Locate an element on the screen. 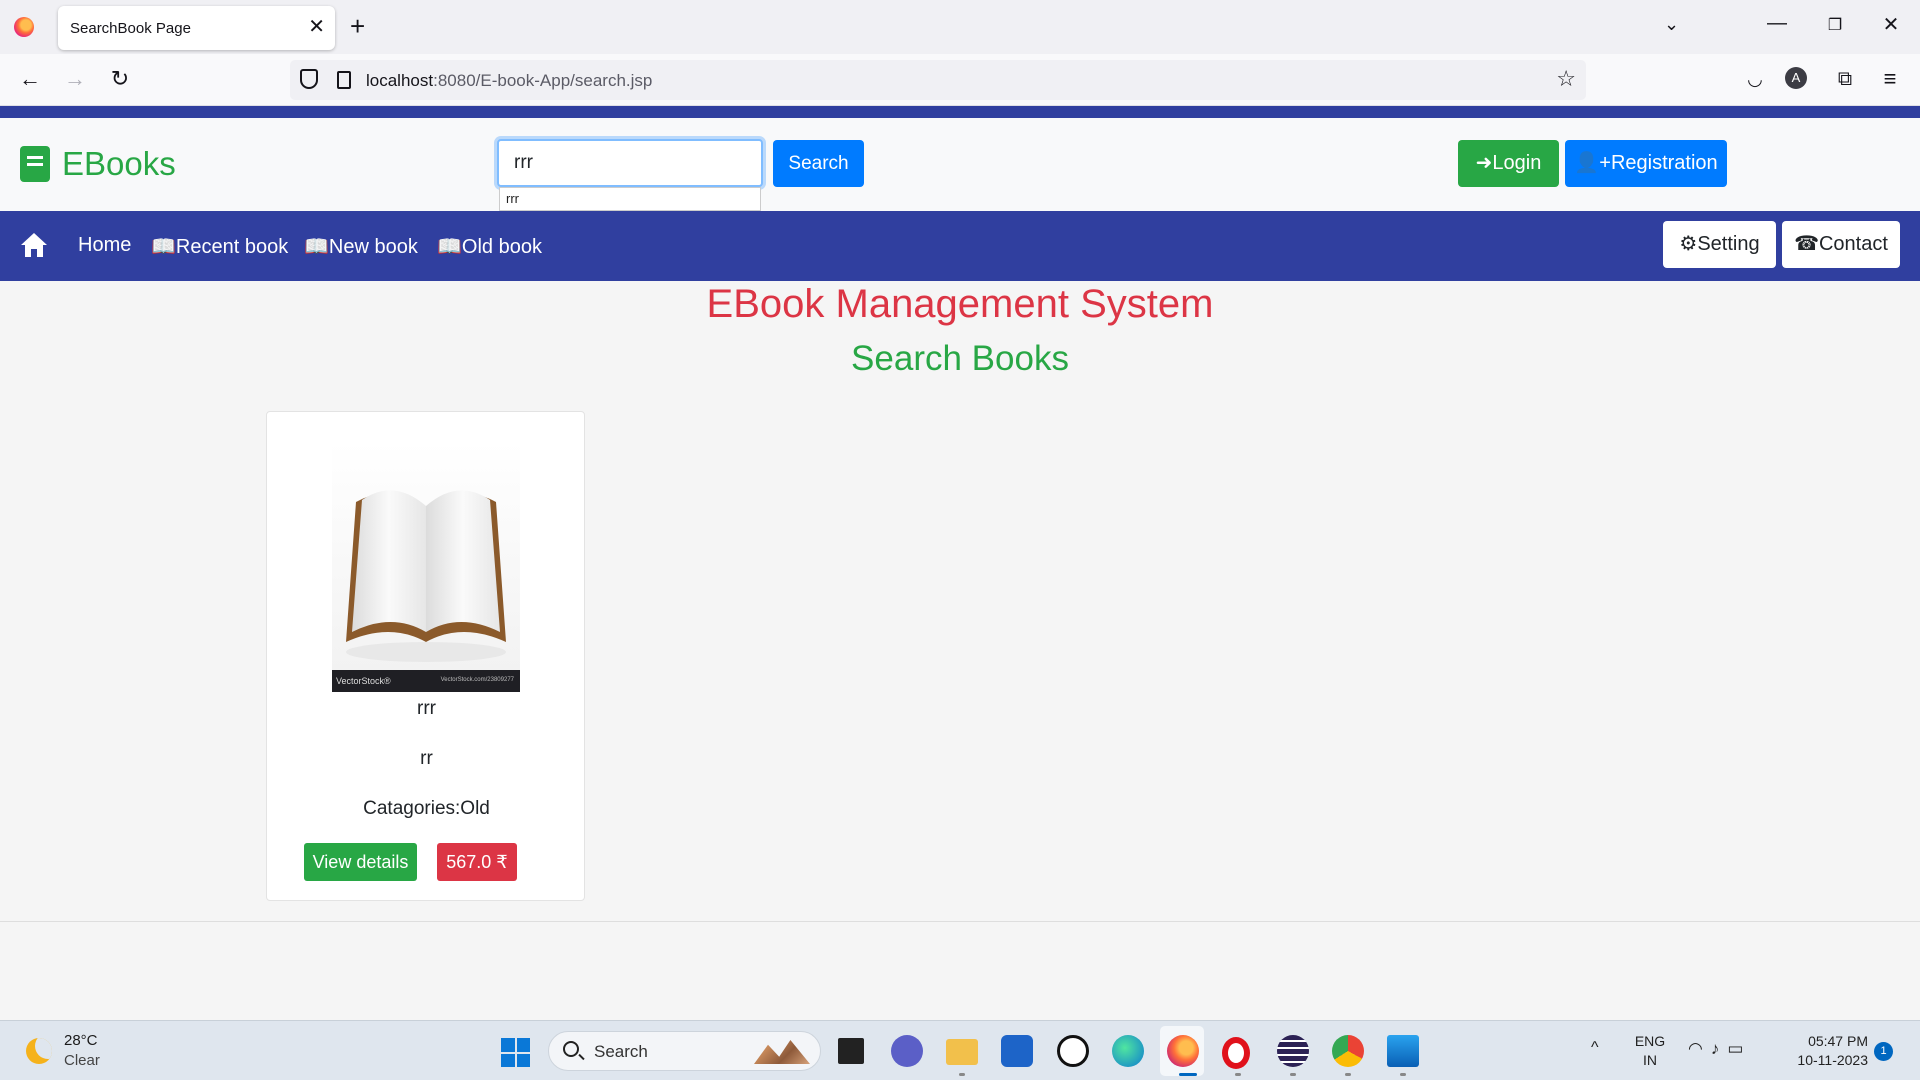 Image resolution: width=1920 pixels, height=1080 pixels. registration-button: 👤+Registration is located at coordinates (1646, 163).